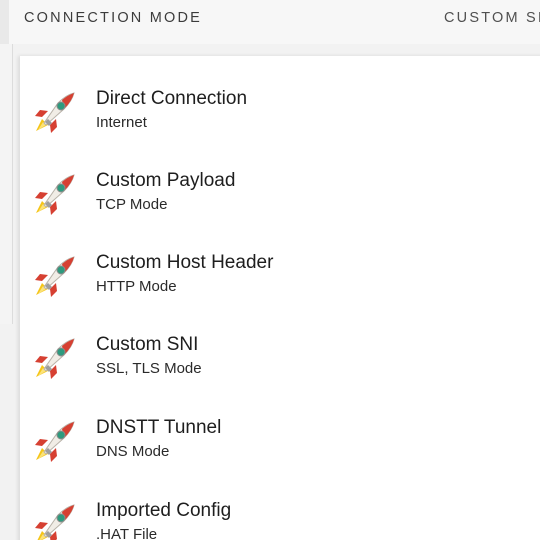  What do you see at coordinates (280, 109) in the screenshot?
I see `mode-item-direct-connection: Direct Connection Internet` at bounding box center [280, 109].